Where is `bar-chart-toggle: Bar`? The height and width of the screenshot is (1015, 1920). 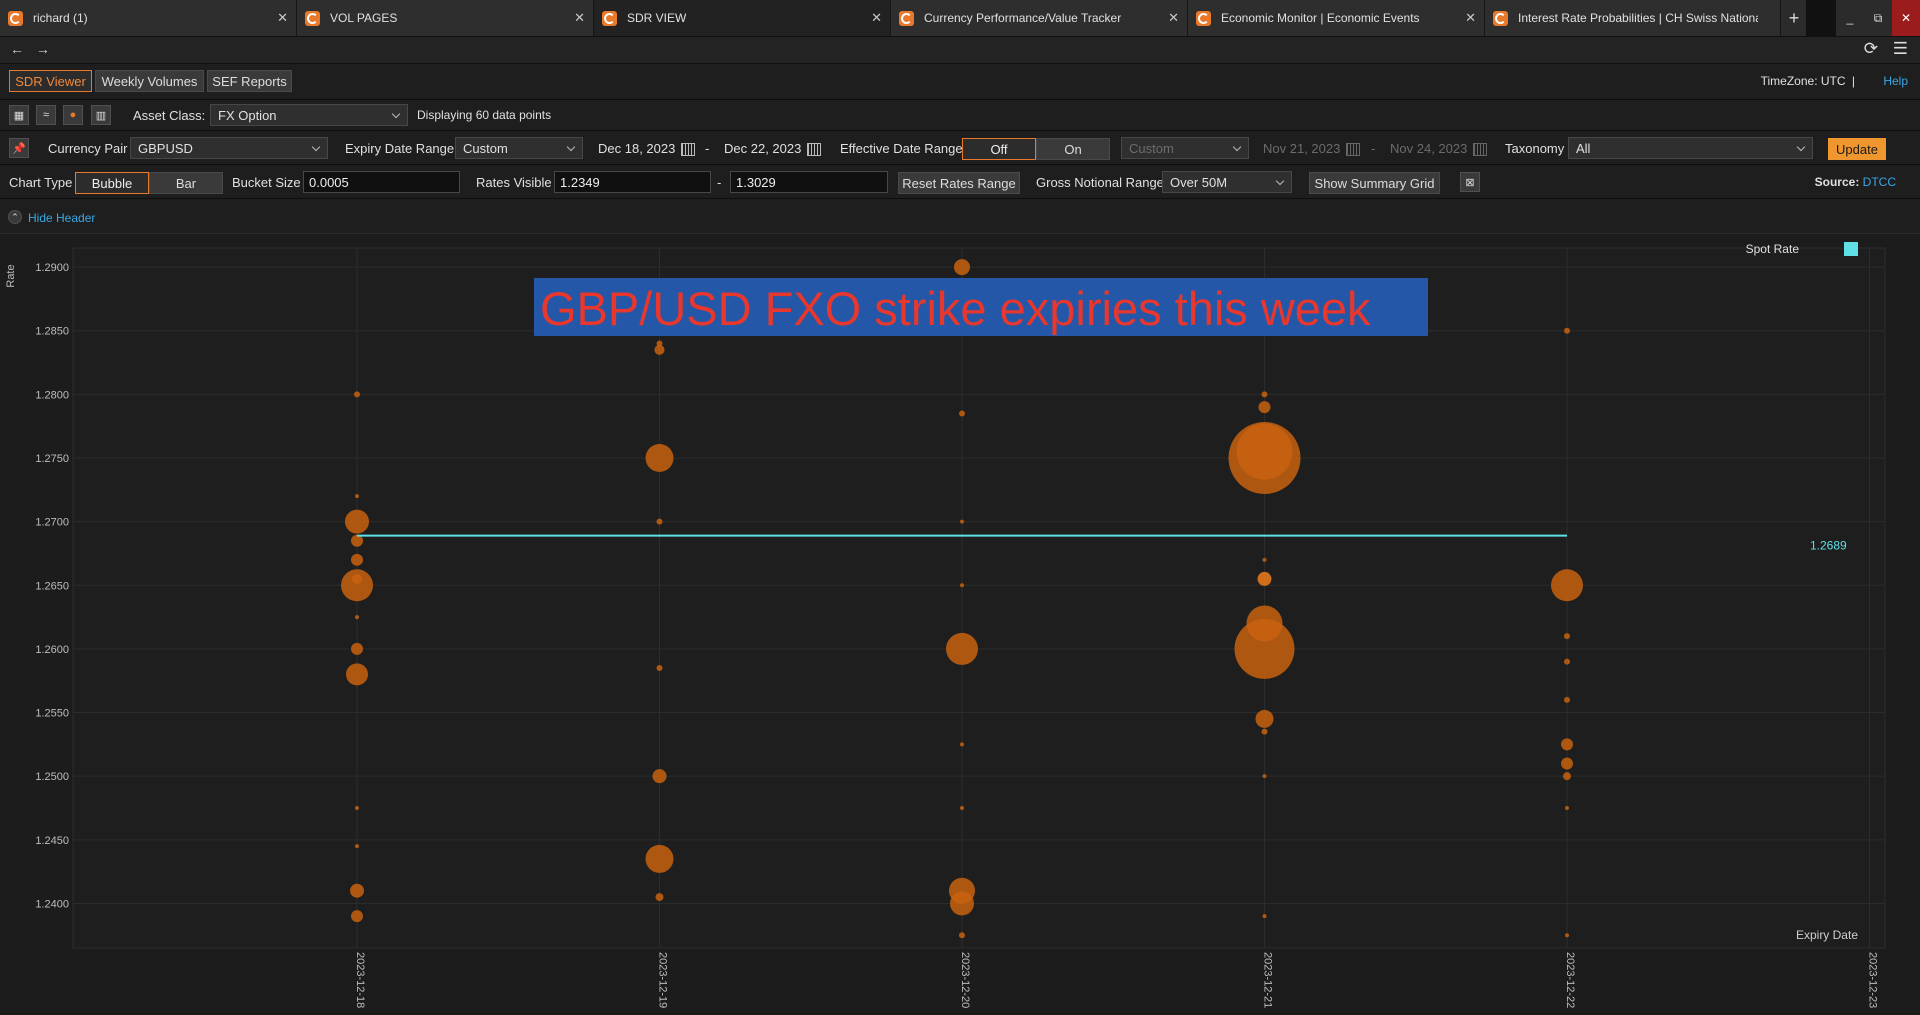
bar-chart-toggle: Bar is located at coordinates (186, 183).